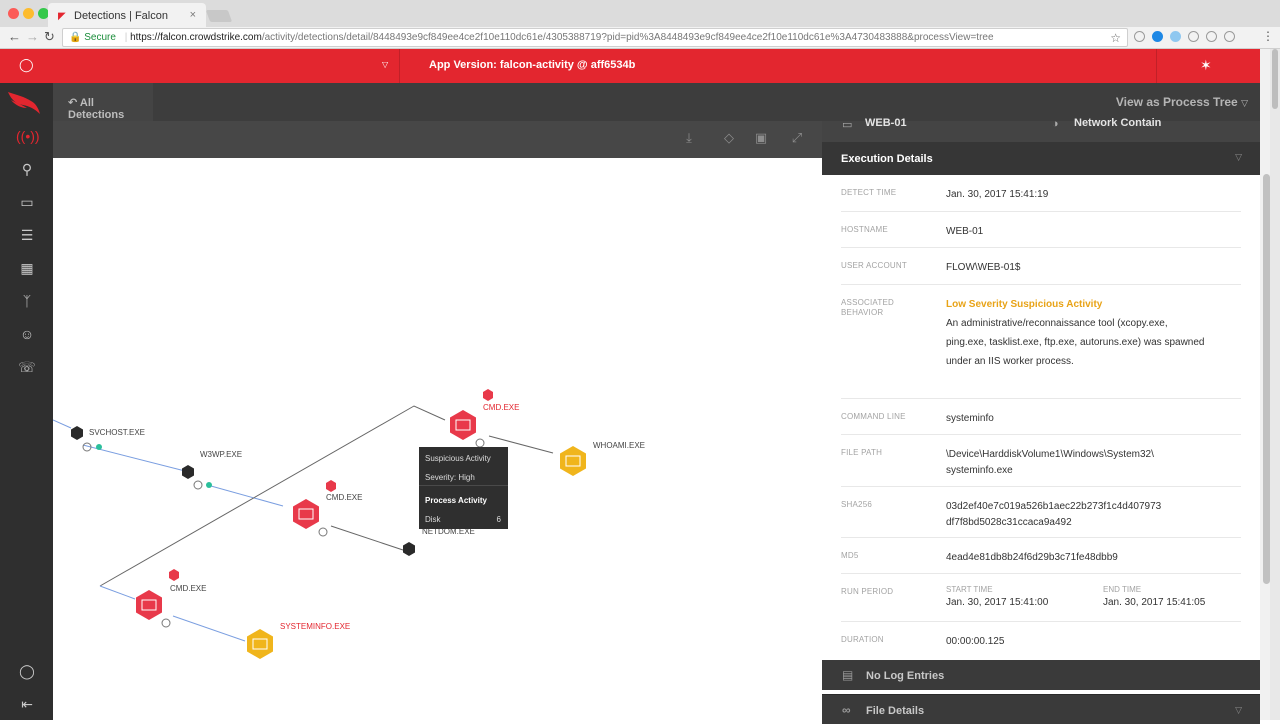 This screenshot has width=1280, height=724. Describe the element at coordinates (1041, 266) in the screenshot. I see `detail-row-user-account: USER ACCOUNT FLOW\WEB-01$` at that location.